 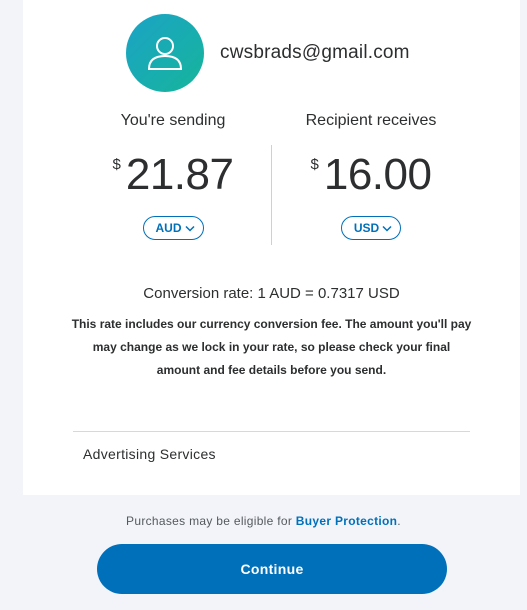 I want to click on sending-currency-symbol: $, so click(x=116, y=164).